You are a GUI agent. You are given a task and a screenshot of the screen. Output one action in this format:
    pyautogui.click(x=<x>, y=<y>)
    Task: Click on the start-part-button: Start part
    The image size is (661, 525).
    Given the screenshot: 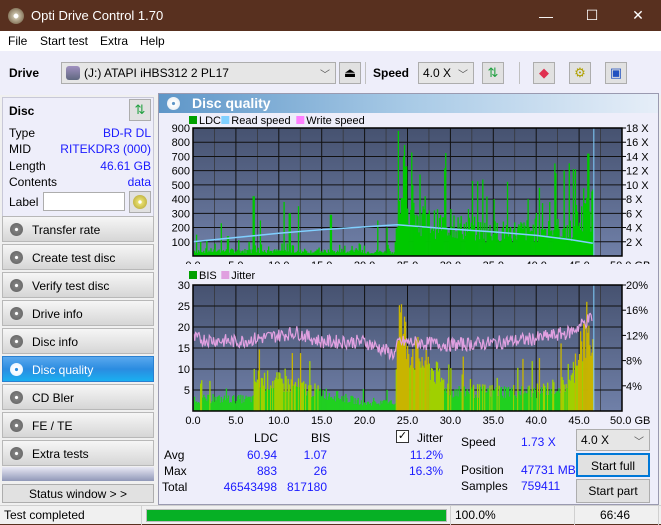 What is the action you would take?
    pyautogui.click(x=613, y=491)
    